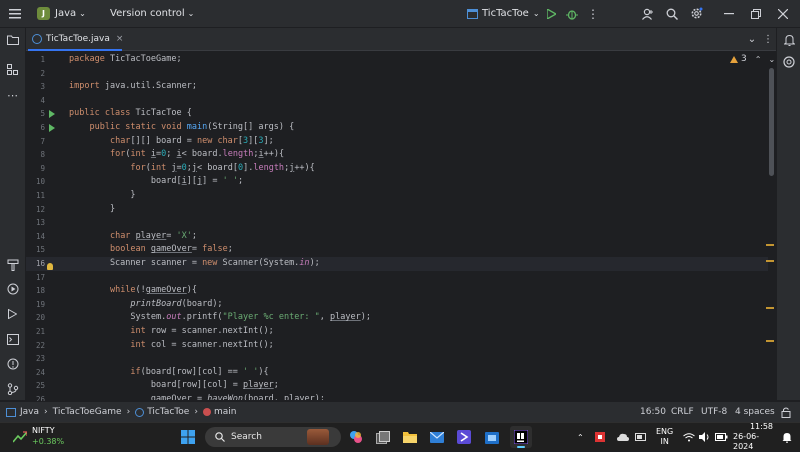 The image size is (800, 452). I want to click on more-actions-icon: ⋮, so click(593, 13).